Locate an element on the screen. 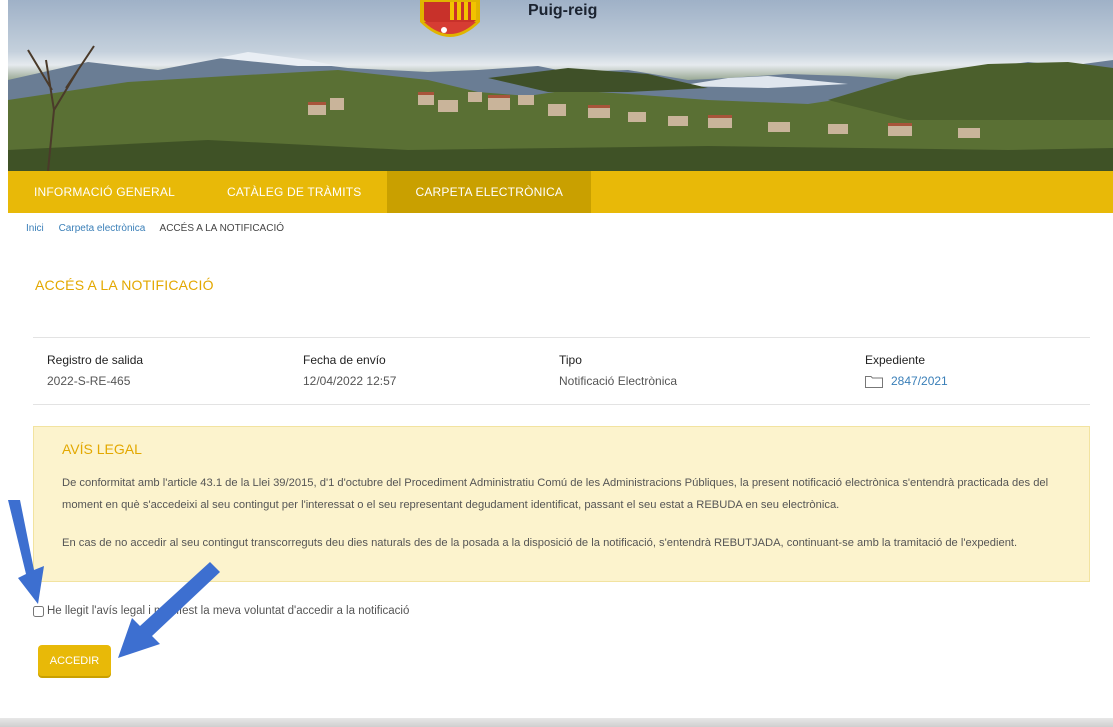  registro-label: Registro de salida is located at coordinates (95, 360).